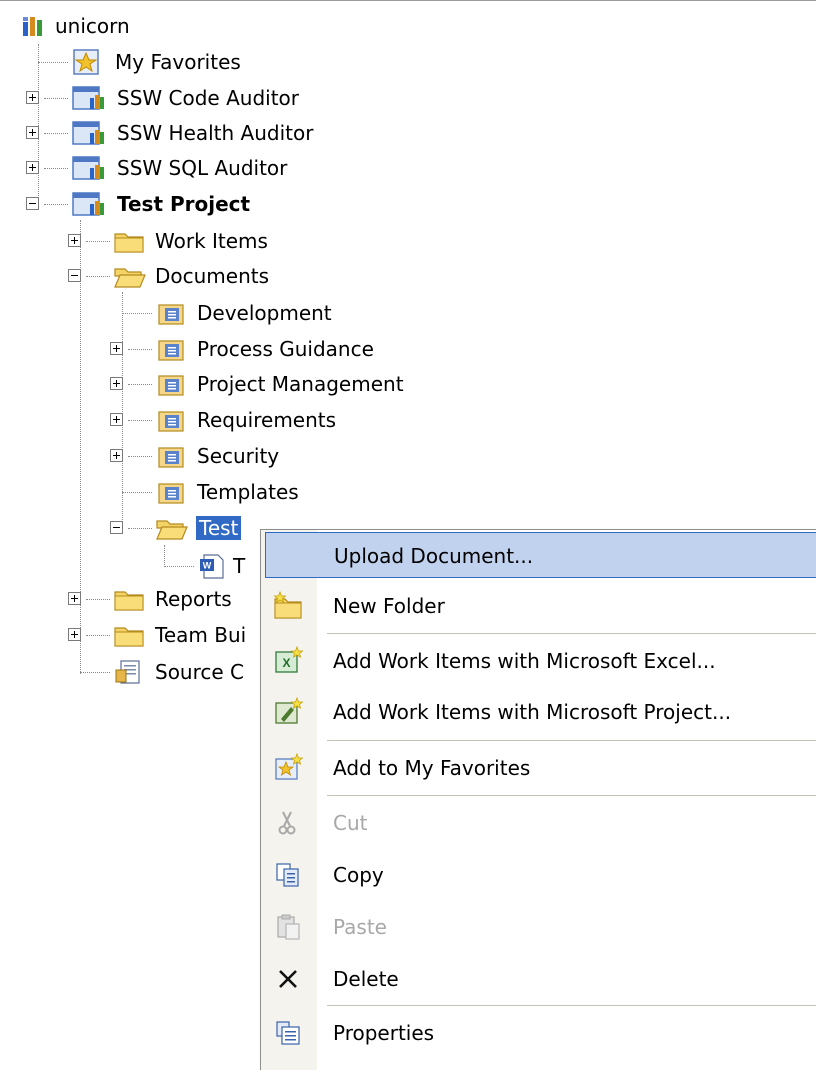 The image size is (816, 1070). Describe the element at coordinates (116, 527) in the screenshot. I see `collapse-test-button` at that location.